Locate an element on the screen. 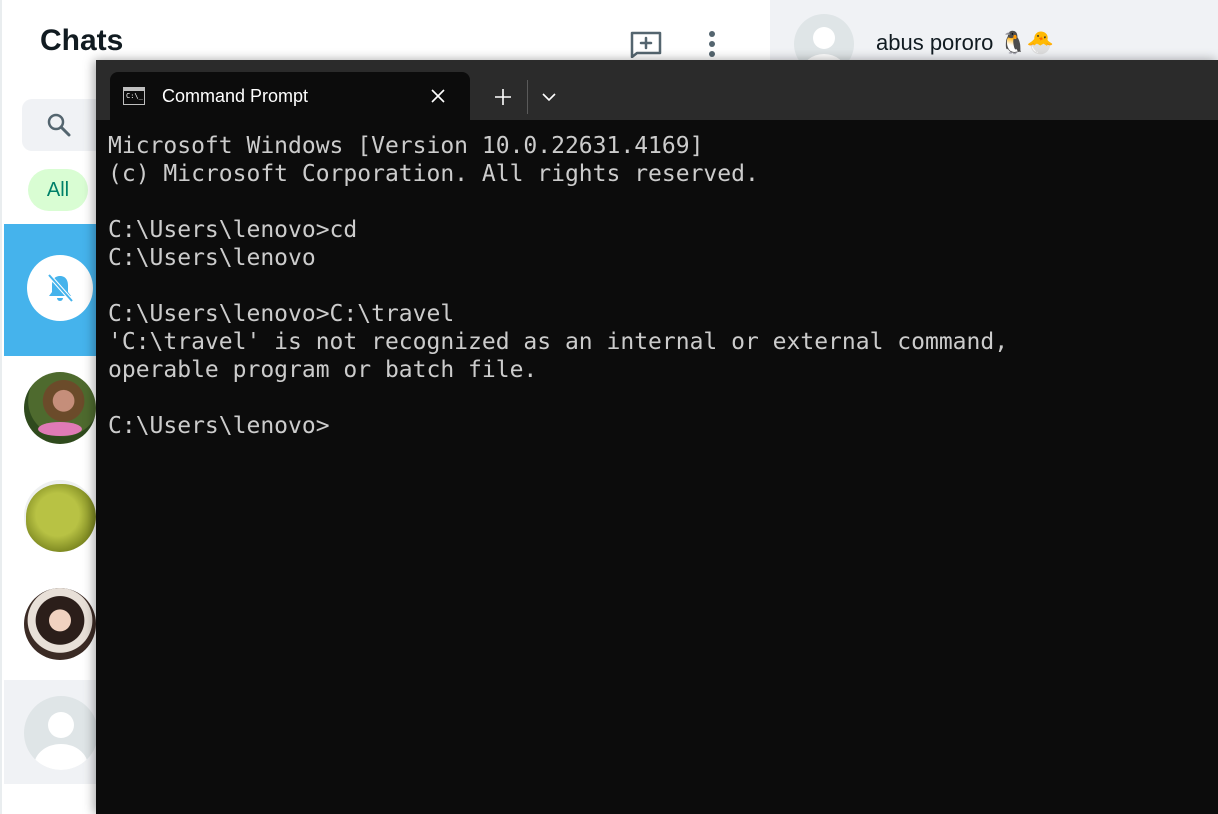 This screenshot has width=1218, height=814. new-chat-icon is located at coordinates (646, 44).